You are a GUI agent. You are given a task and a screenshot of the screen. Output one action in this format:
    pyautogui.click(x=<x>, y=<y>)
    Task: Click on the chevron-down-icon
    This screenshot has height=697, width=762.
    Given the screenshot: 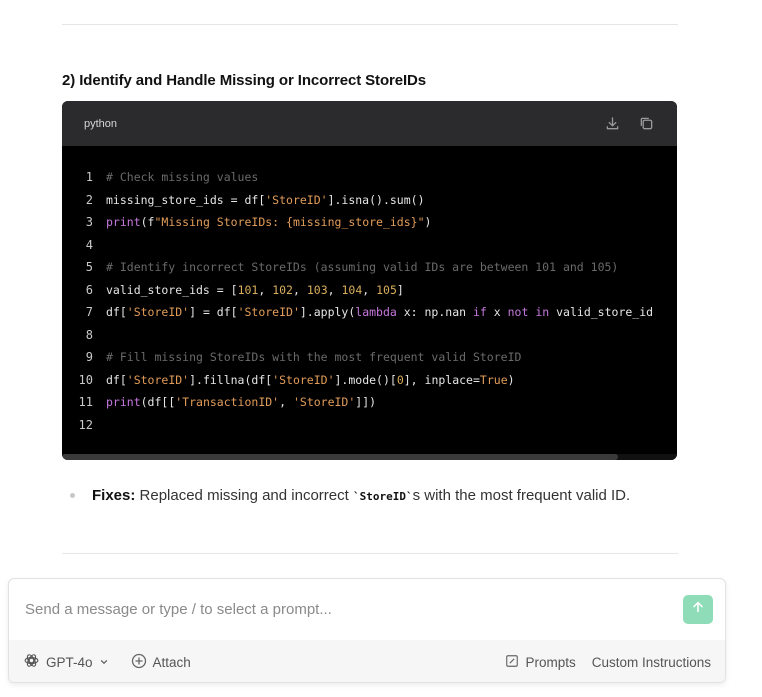 What is the action you would take?
    pyautogui.click(x=104, y=662)
    